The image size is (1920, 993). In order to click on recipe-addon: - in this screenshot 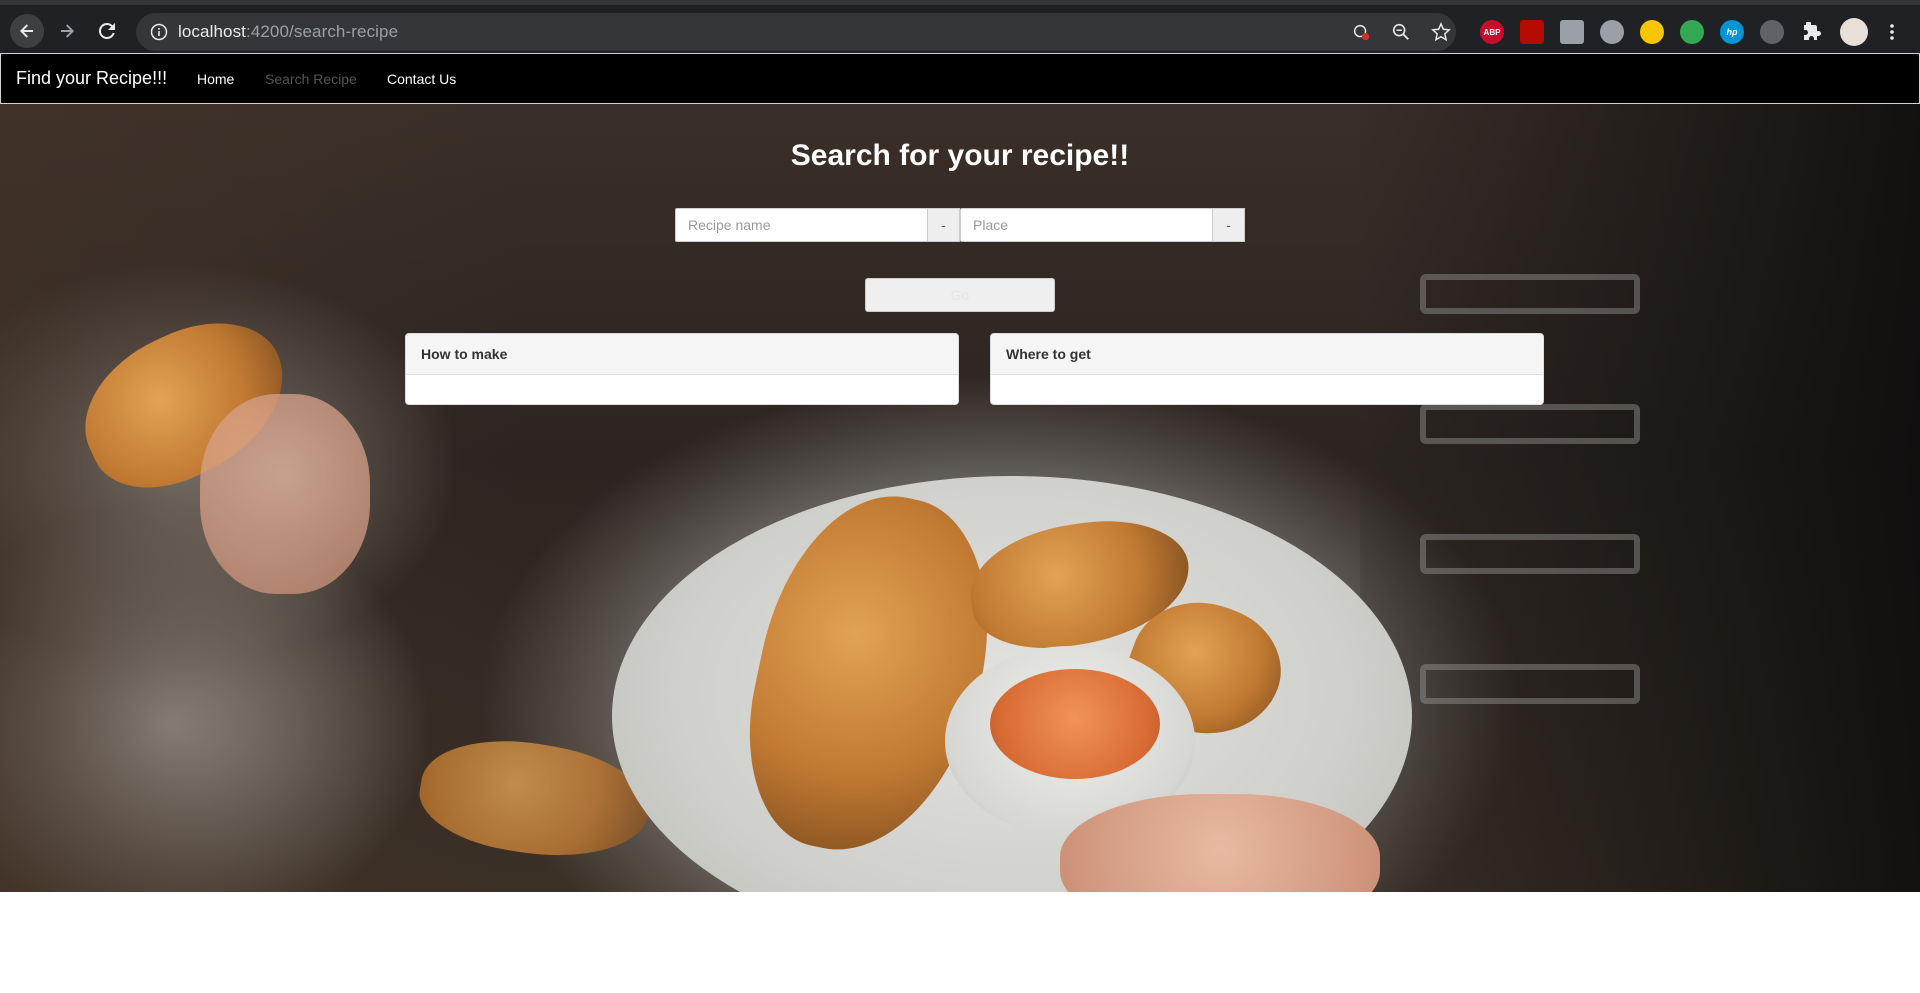, I will do `click(944, 225)`.